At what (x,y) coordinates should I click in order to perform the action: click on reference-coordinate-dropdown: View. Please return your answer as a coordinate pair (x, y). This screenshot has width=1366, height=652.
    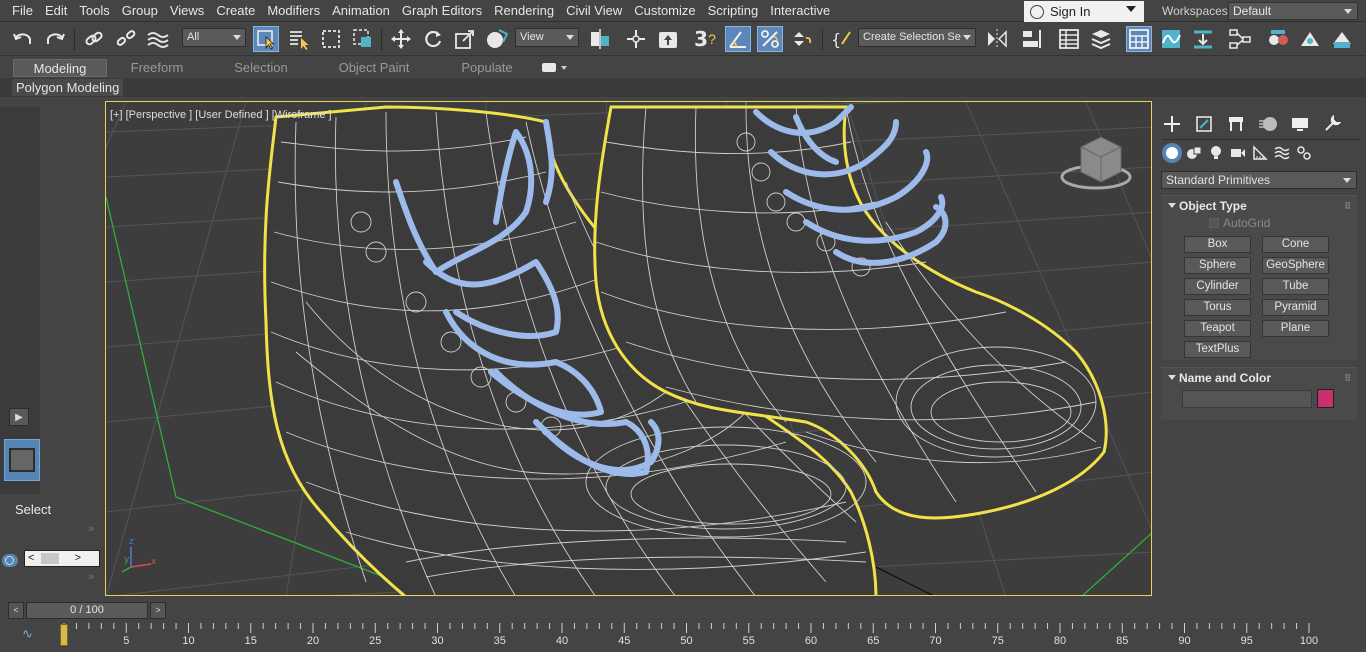
    Looking at the image, I should click on (547, 37).